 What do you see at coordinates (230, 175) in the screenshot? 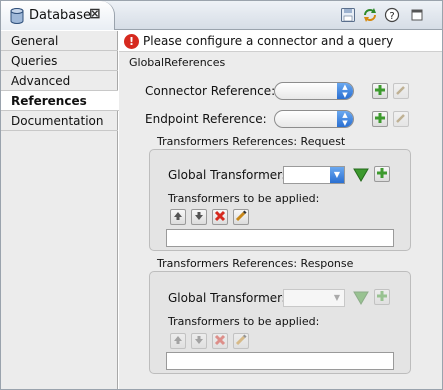
I see `request-global-transformers-label: Global Transformers:` at bounding box center [230, 175].